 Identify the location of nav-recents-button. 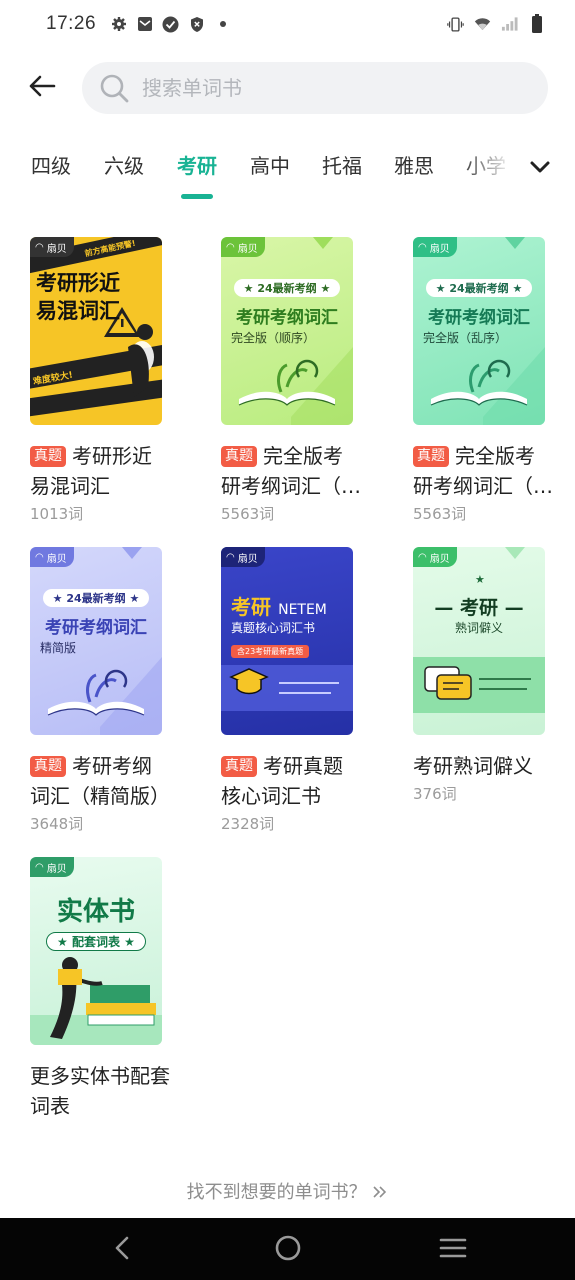
(453, 1250).